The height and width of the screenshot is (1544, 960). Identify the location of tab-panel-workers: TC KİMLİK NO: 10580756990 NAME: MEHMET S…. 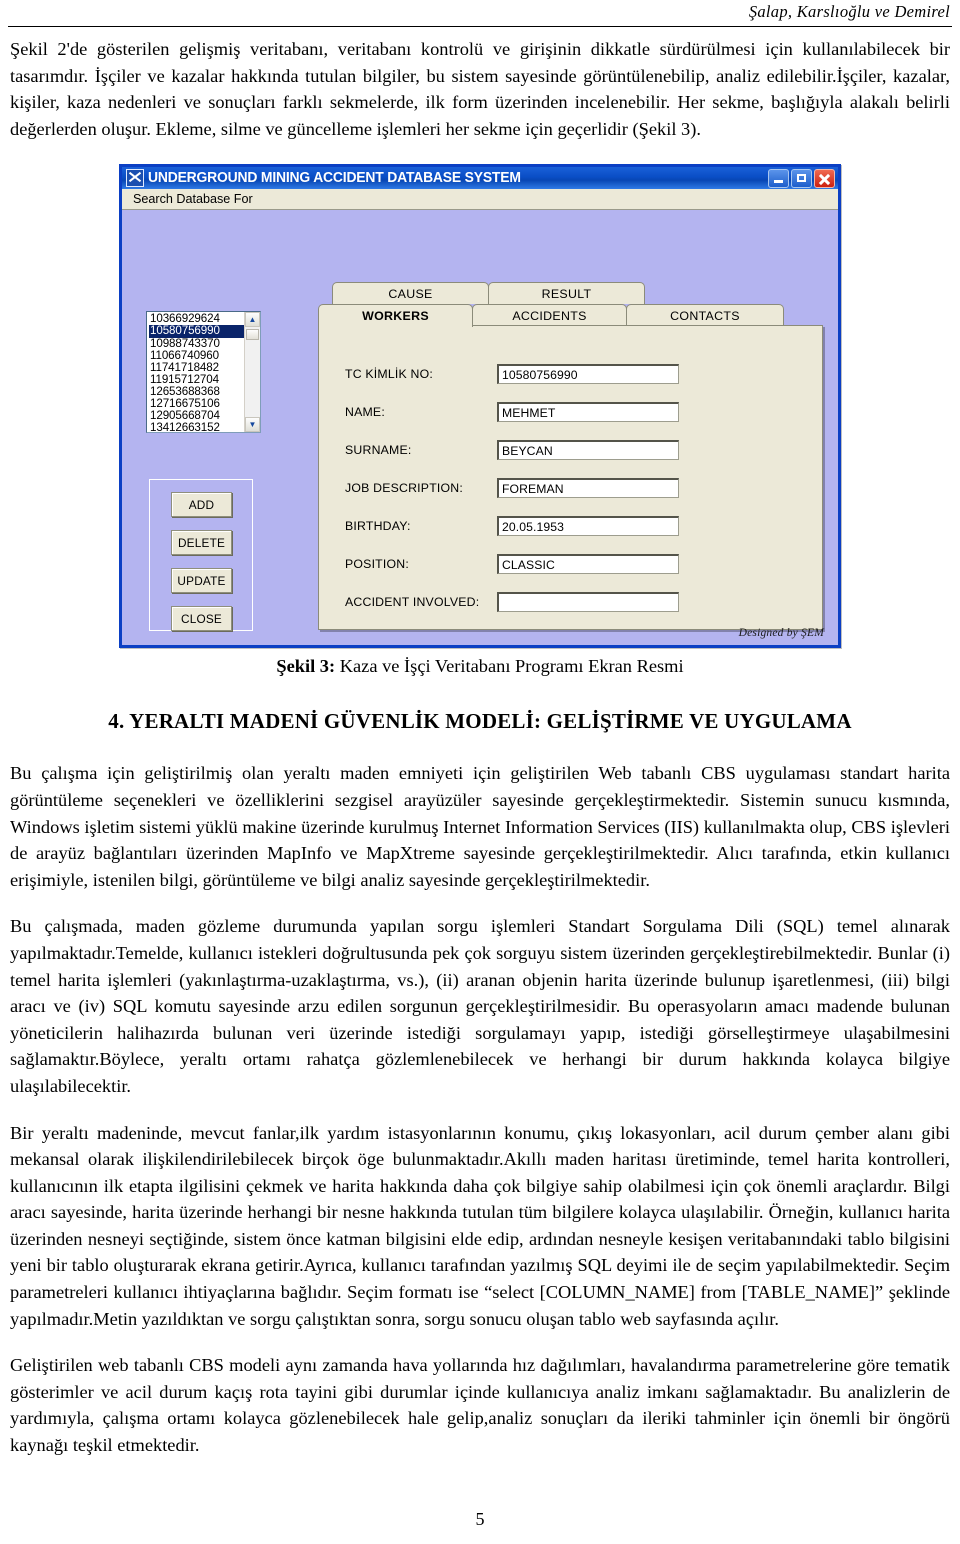
(570, 478).